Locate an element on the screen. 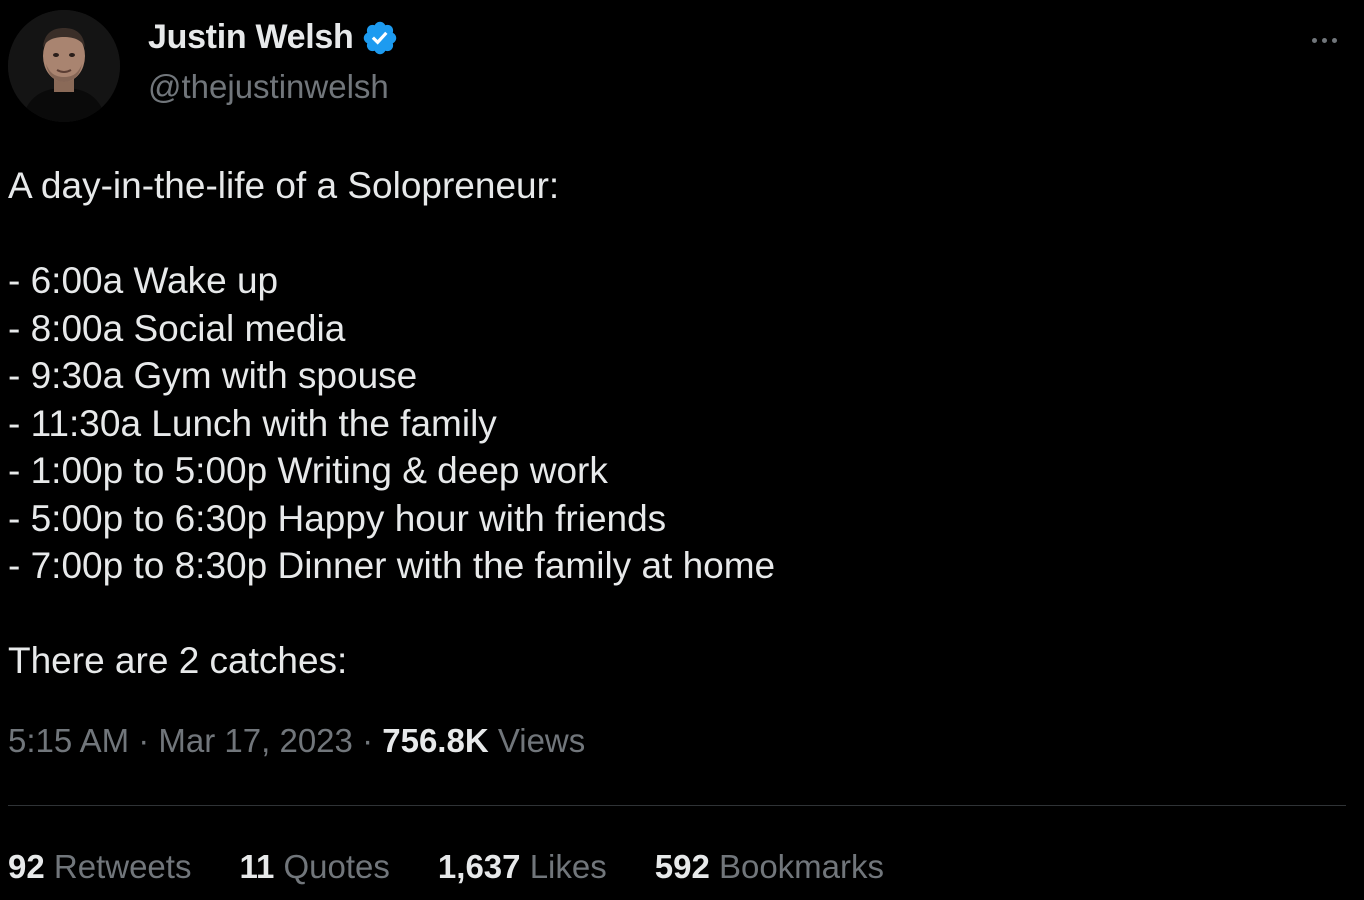 The height and width of the screenshot is (900, 1364). tweet-line: - 9:30a Gym with spouse is located at coordinates (213, 375).